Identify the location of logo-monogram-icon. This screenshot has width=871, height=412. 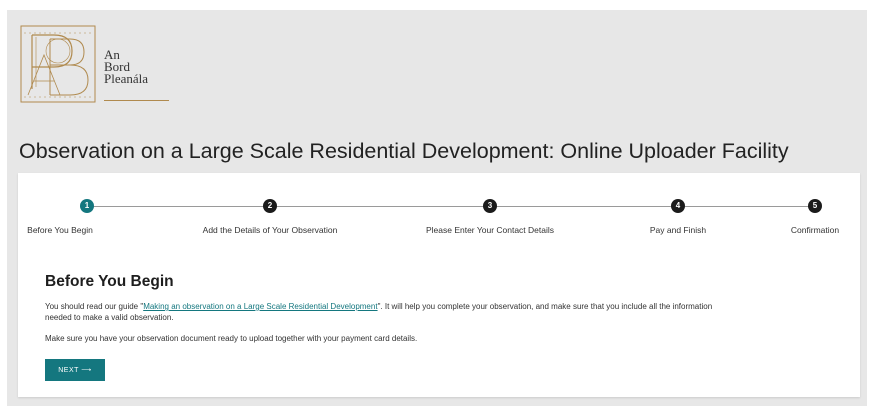
(58, 64).